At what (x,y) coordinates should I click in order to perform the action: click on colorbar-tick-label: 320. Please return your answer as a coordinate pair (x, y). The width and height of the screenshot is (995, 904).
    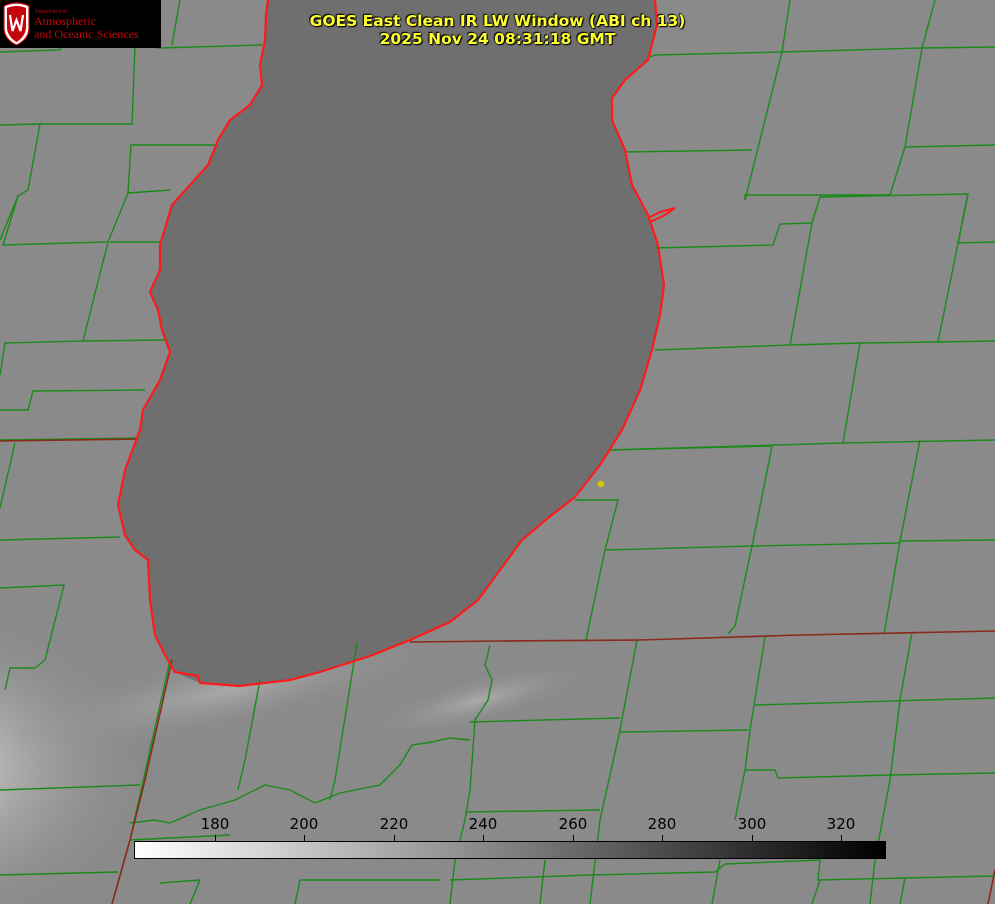
    Looking at the image, I should click on (841, 824).